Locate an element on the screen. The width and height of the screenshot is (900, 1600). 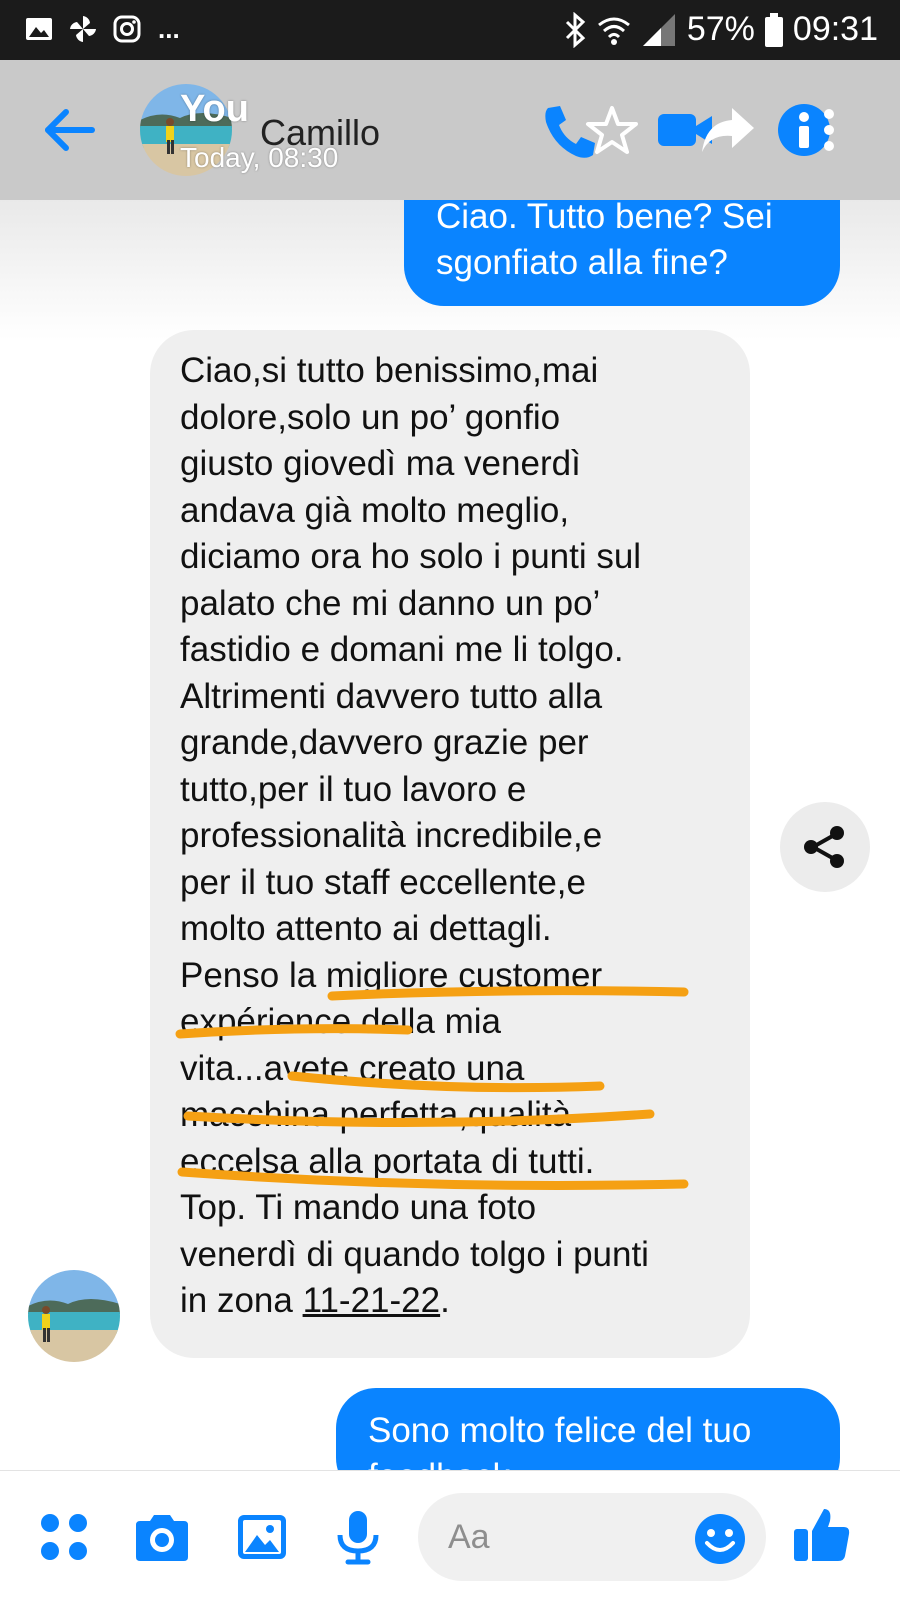
header-timestamp: Today, 08:30 is located at coordinates (259, 157).